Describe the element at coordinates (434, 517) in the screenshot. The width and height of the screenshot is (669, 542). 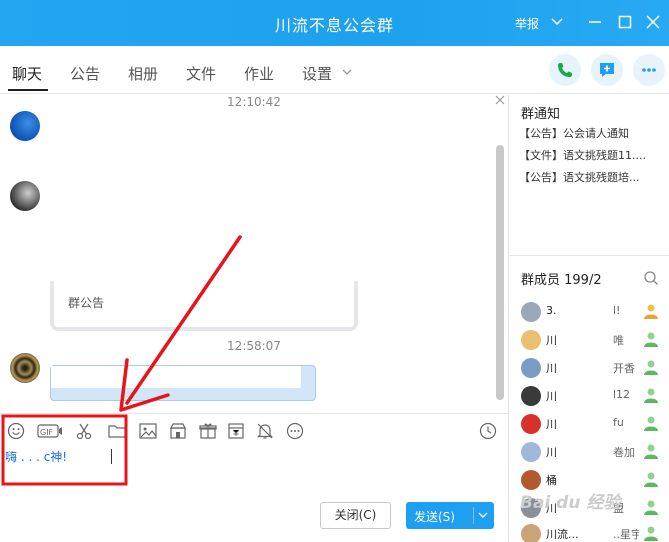
I see `send-button-label: 发送(S)` at that location.